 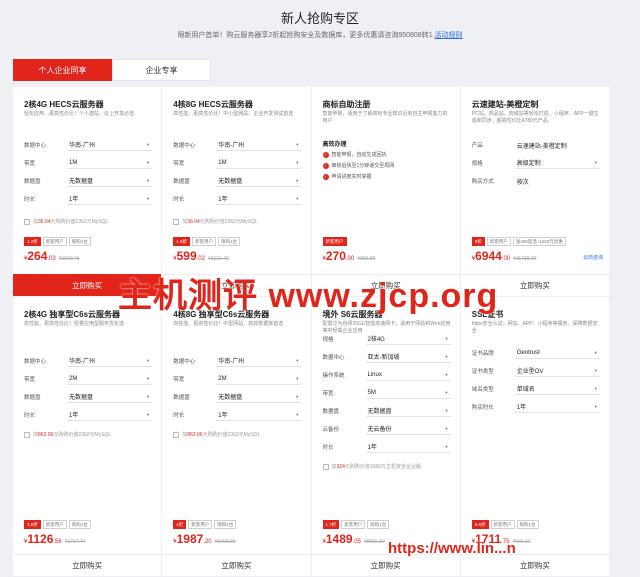 I want to click on option-select: 亚太-新加坡 ▼, so click(x=408, y=357).